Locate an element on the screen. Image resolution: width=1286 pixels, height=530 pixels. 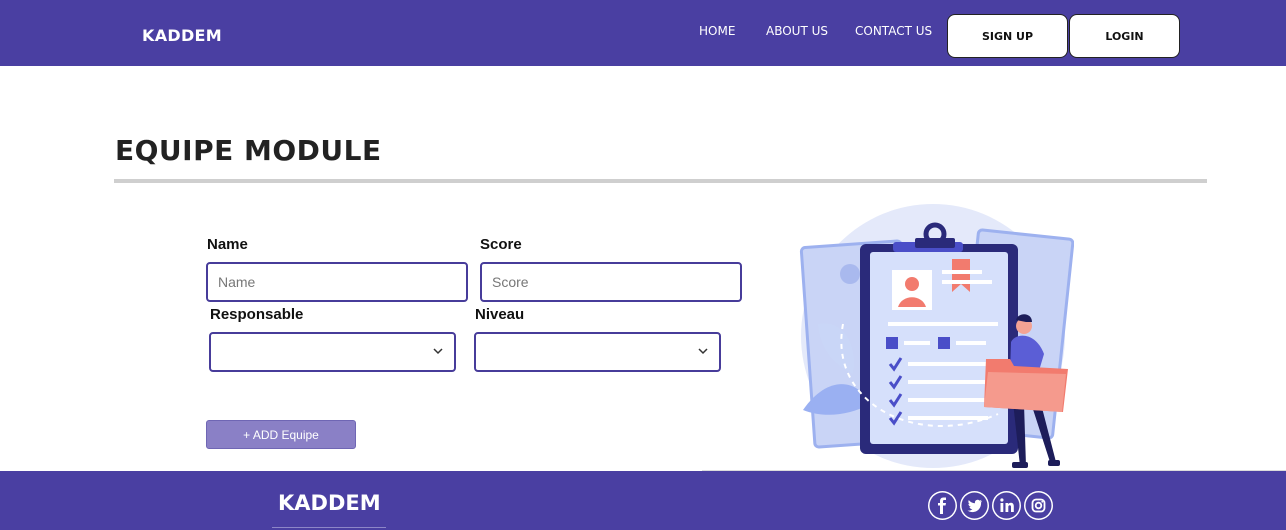
nav-link-about: ABOUT US is located at coordinates (797, 31).